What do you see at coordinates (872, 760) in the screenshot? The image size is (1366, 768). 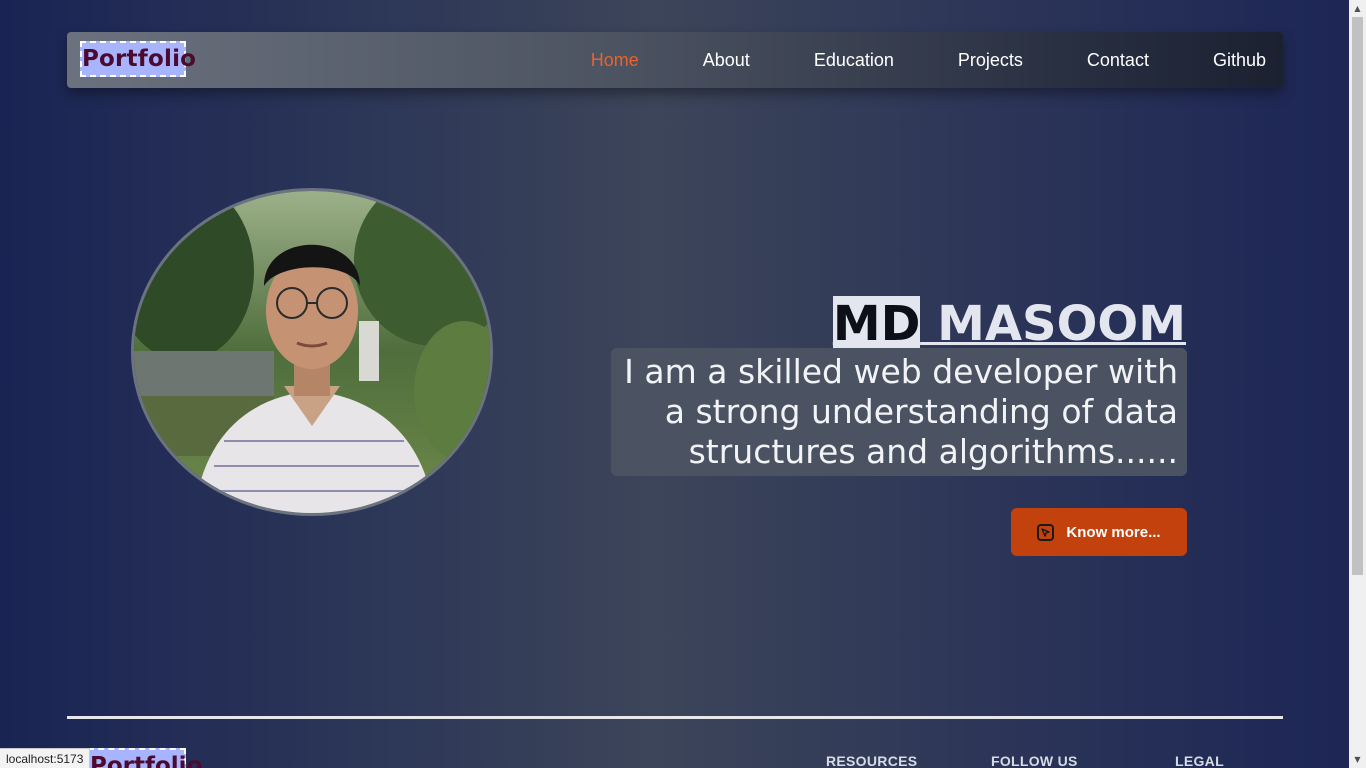 I see `footer-heading-resources: RESOURCES` at bounding box center [872, 760].